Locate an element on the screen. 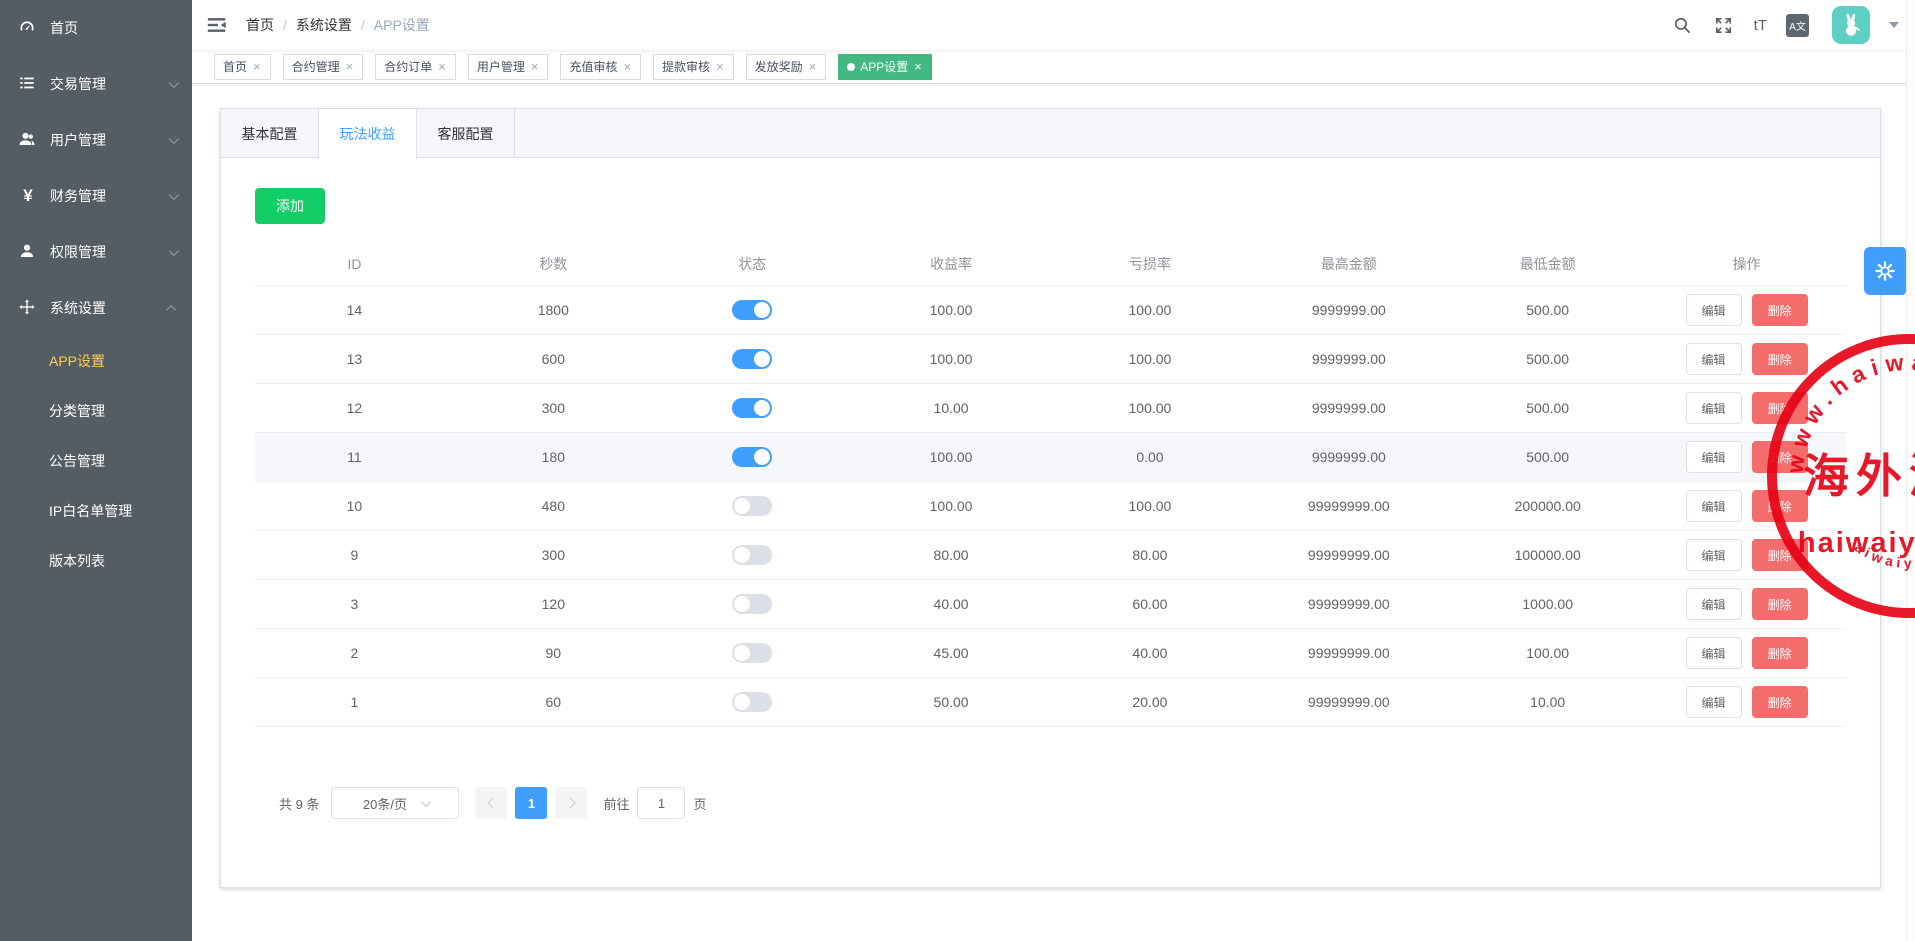 The height and width of the screenshot is (941, 1915). tab-0: 基本配置 is located at coordinates (270, 133).